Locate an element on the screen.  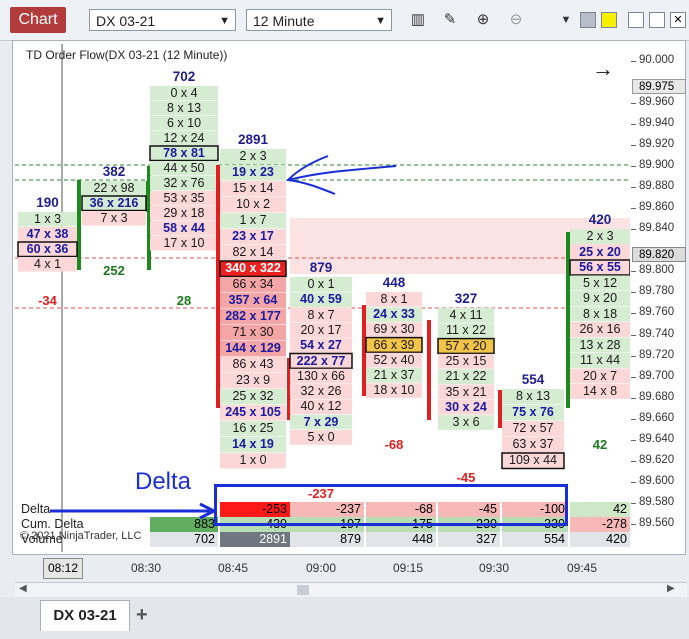
price-marker: 89.975 is located at coordinates (659, 86).